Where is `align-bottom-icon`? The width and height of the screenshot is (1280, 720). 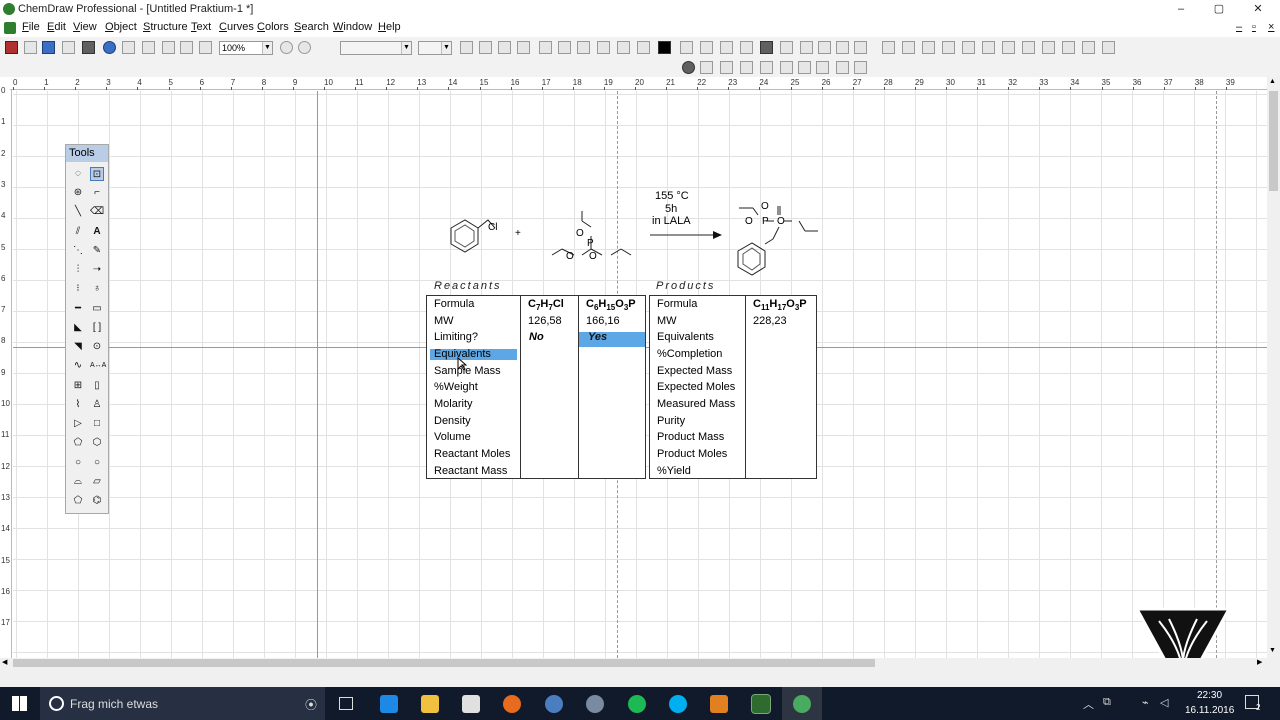
align-bottom-icon is located at coordinates (822, 67).